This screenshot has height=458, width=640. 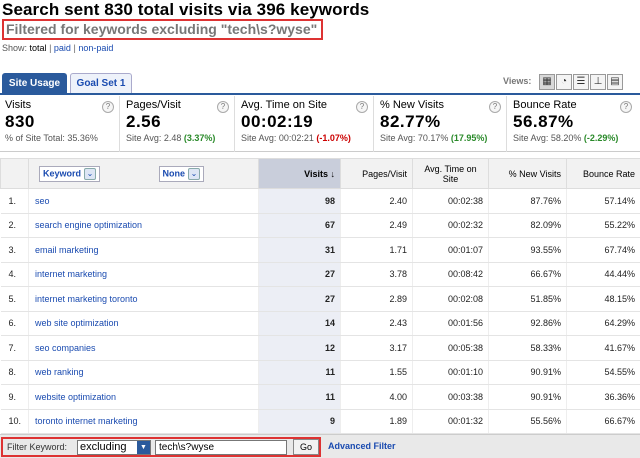 What do you see at coordinates (88, 225) in the screenshot?
I see `keyword-link: search engine optimization` at bounding box center [88, 225].